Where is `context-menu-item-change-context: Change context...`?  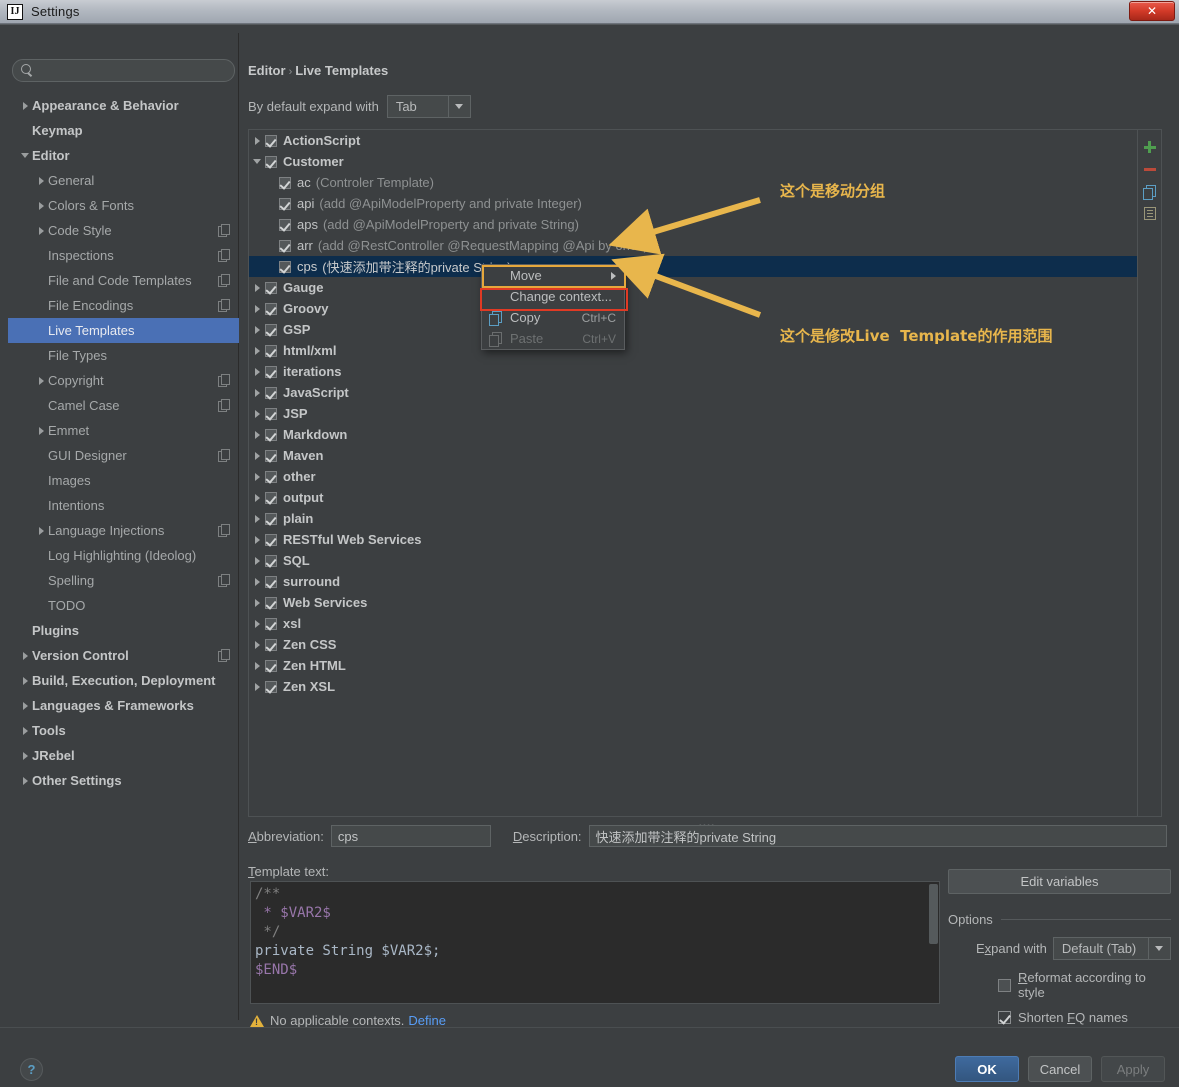 context-menu-item-change-context: Change context... is located at coordinates (553, 296).